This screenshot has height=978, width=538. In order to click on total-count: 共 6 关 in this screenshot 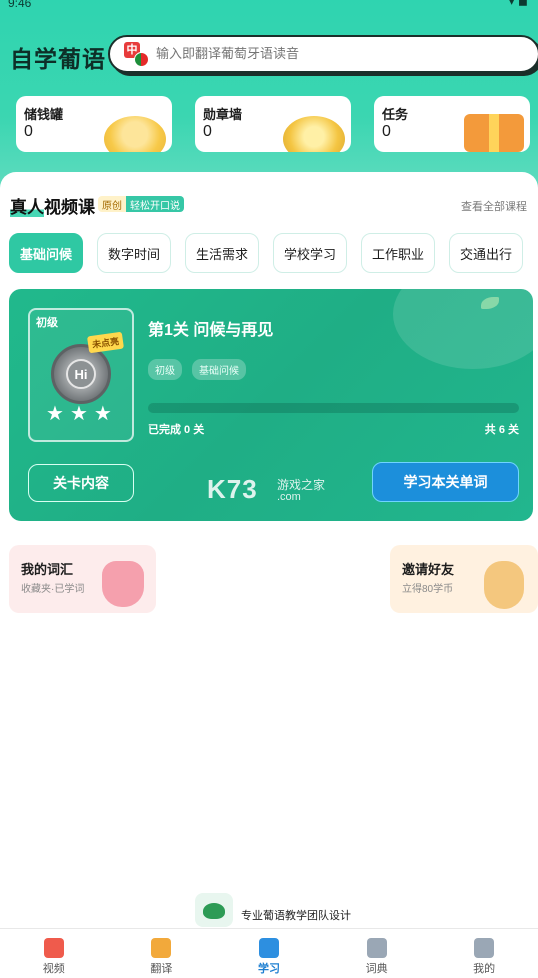, I will do `click(501, 430)`.